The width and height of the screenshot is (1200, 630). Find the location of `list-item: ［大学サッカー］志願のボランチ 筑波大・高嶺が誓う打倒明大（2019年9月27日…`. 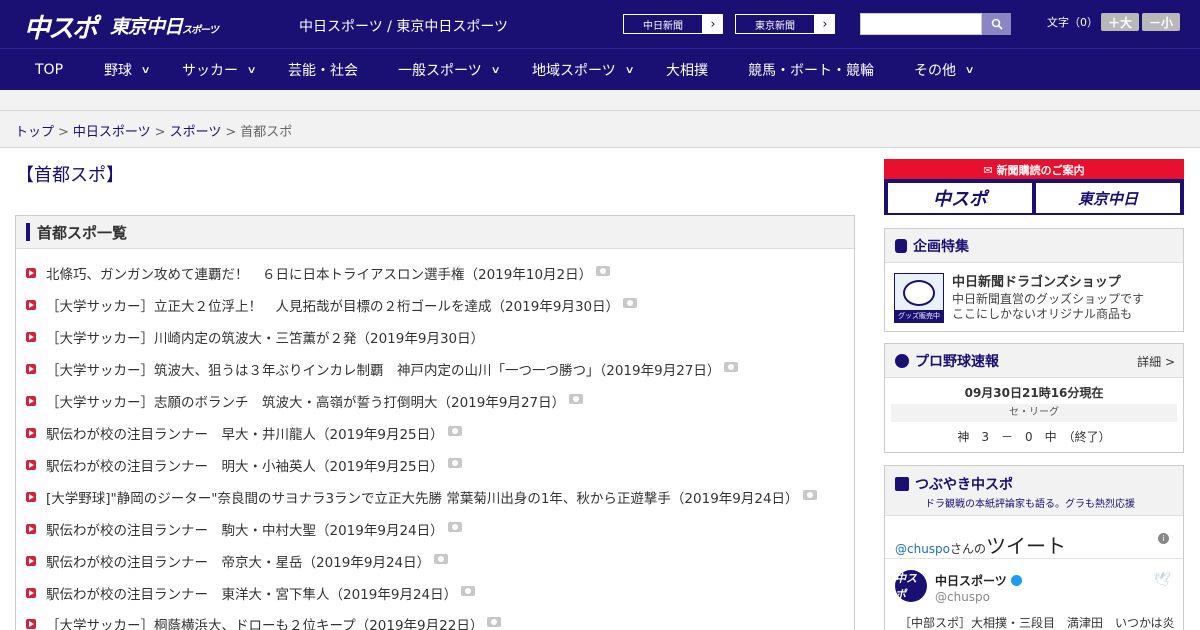

list-item: ［大学サッカー］志願のボランチ 筑波大・高嶺が誓う打倒明大（2019年9月27日… is located at coordinates (304, 401).